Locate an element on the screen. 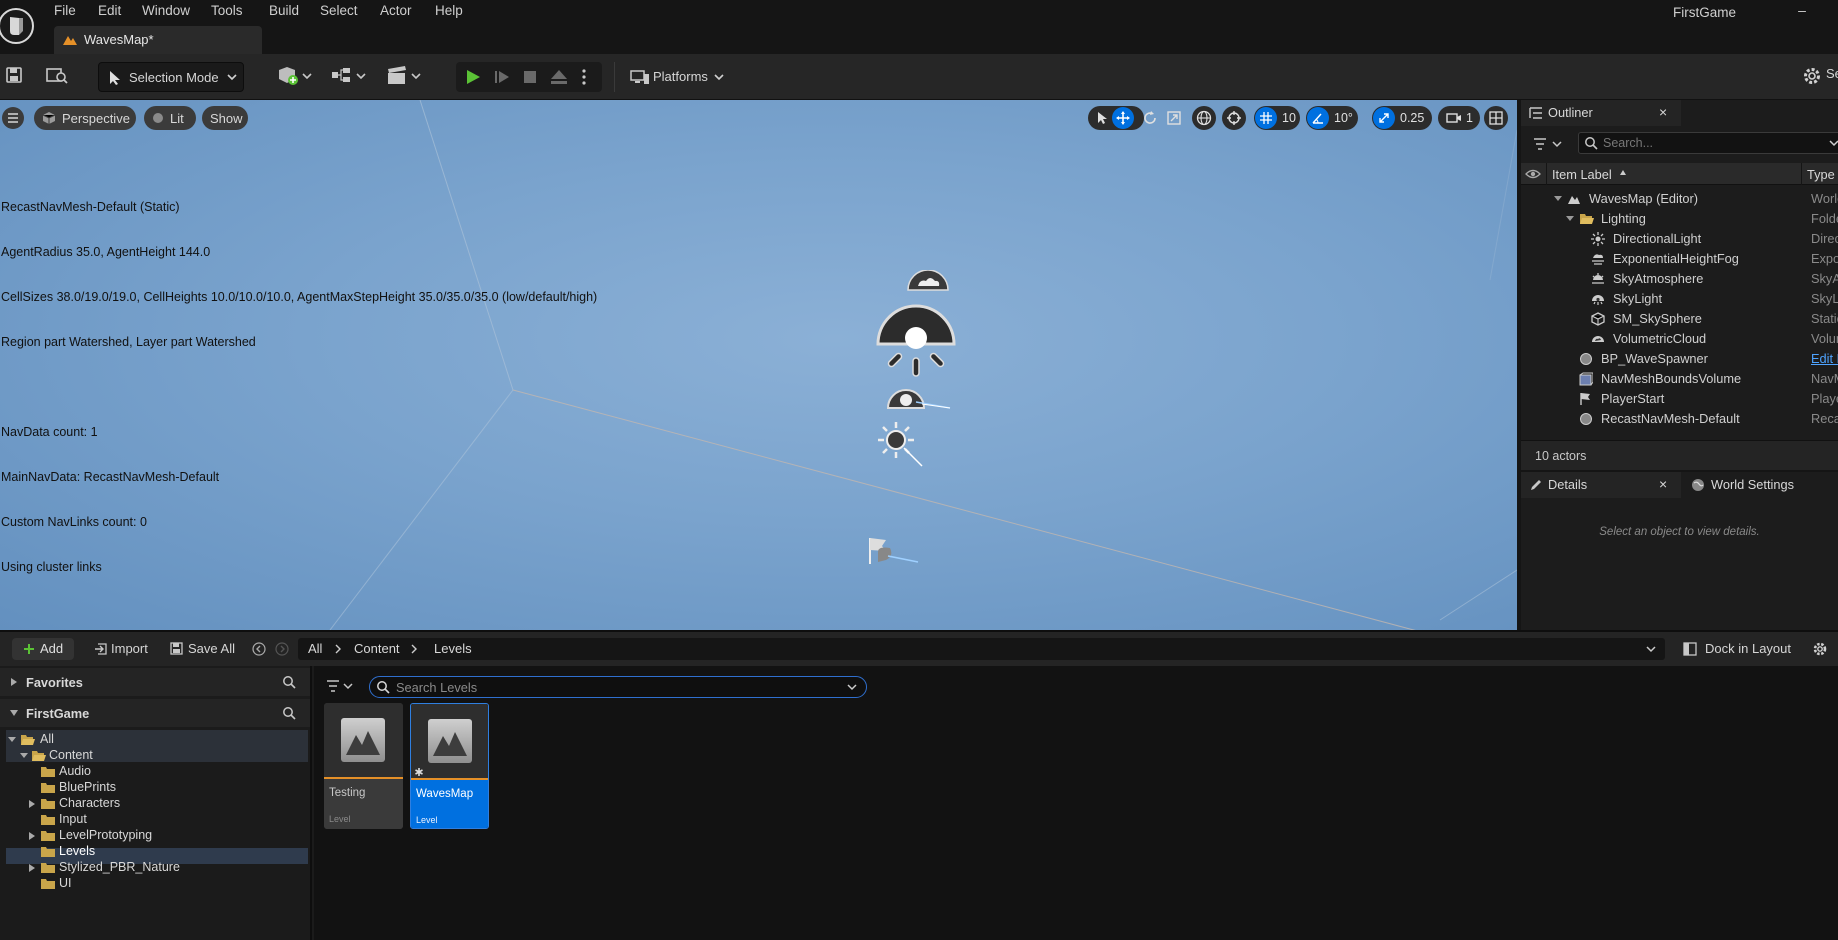 The height and width of the screenshot is (940, 1838). outliner-row-label: SM_SkySphere is located at coordinates (1657, 318).